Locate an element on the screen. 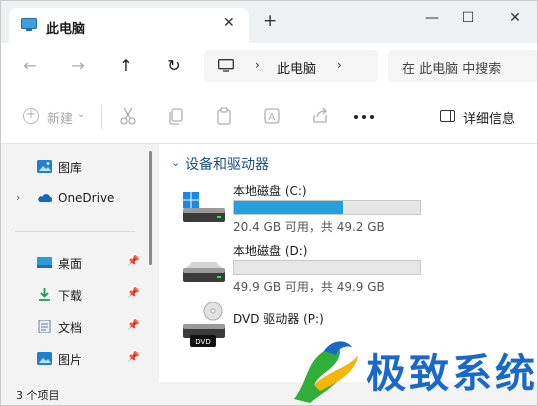 The width and height of the screenshot is (538, 406). rename-icon: A is located at coordinates (272, 116).